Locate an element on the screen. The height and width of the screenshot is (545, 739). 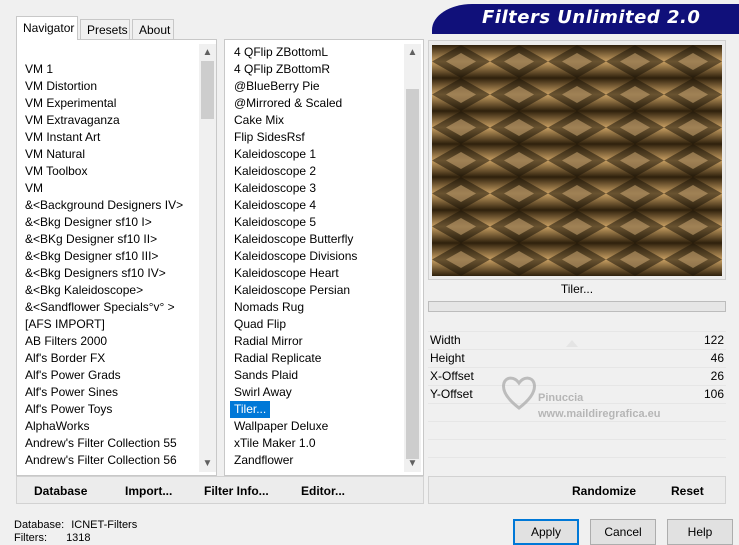
progress-bar is located at coordinates (577, 306).